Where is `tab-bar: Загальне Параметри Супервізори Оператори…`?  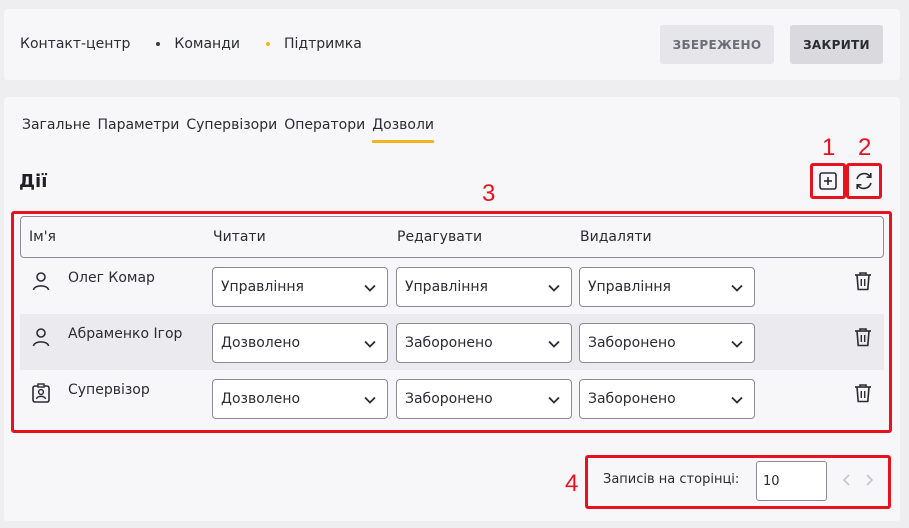
tab-bar: Загальне Параметри Супервізори Оператори… is located at coordinates (231, 130).